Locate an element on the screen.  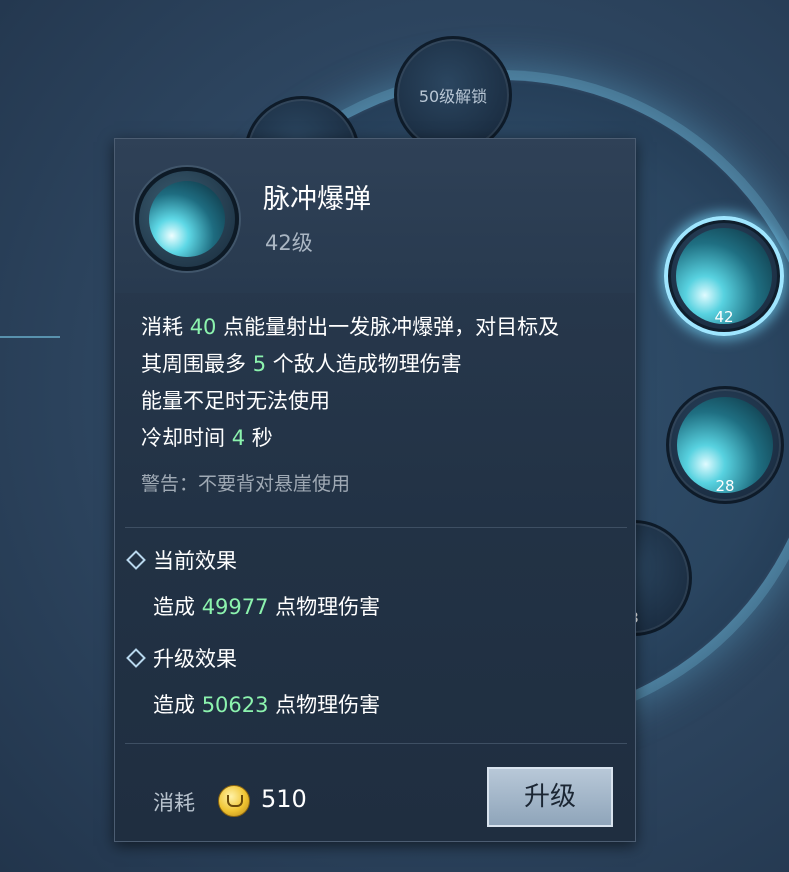
current-effect-title: 当前效果 is located at coordinates (181, 560).